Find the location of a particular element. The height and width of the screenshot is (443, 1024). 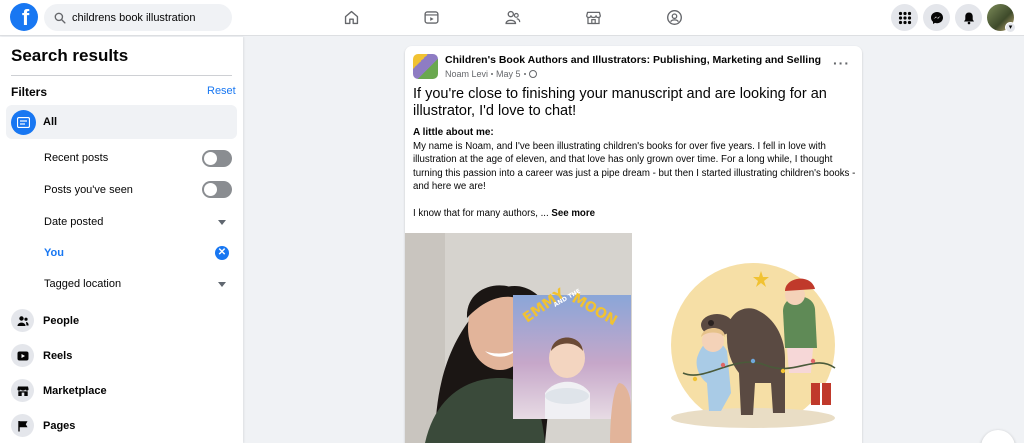

friends-icon is located at coordinates (512, 17).